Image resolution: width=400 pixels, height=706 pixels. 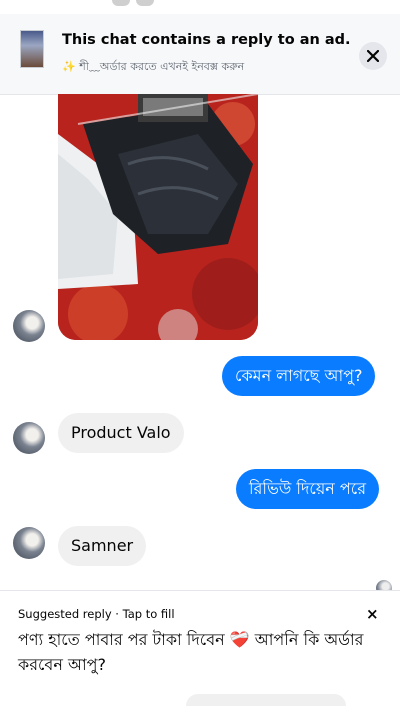 I want to click on ad-banner-subtitle-text: শী﹏অর্ডার করতে এখনই ইনবক্স করুন, so click(x=162, y=66).